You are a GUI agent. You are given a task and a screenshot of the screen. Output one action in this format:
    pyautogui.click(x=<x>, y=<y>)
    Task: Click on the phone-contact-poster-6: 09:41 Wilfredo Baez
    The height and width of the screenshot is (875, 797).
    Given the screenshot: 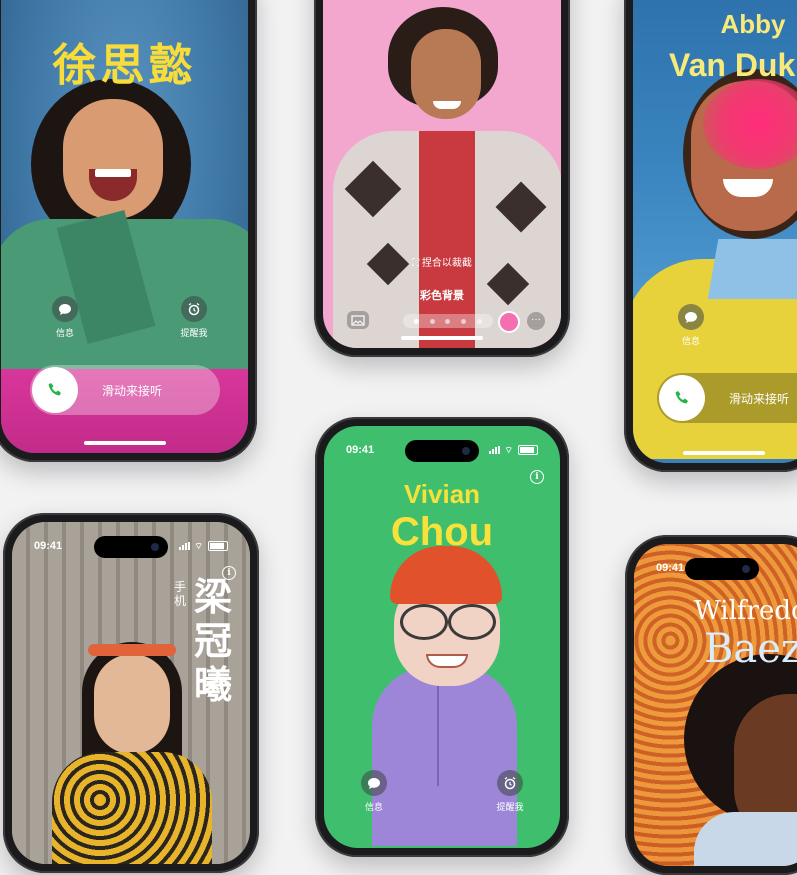 What is the action you would take?
    pyautogui.click(x=711, y=705)
    